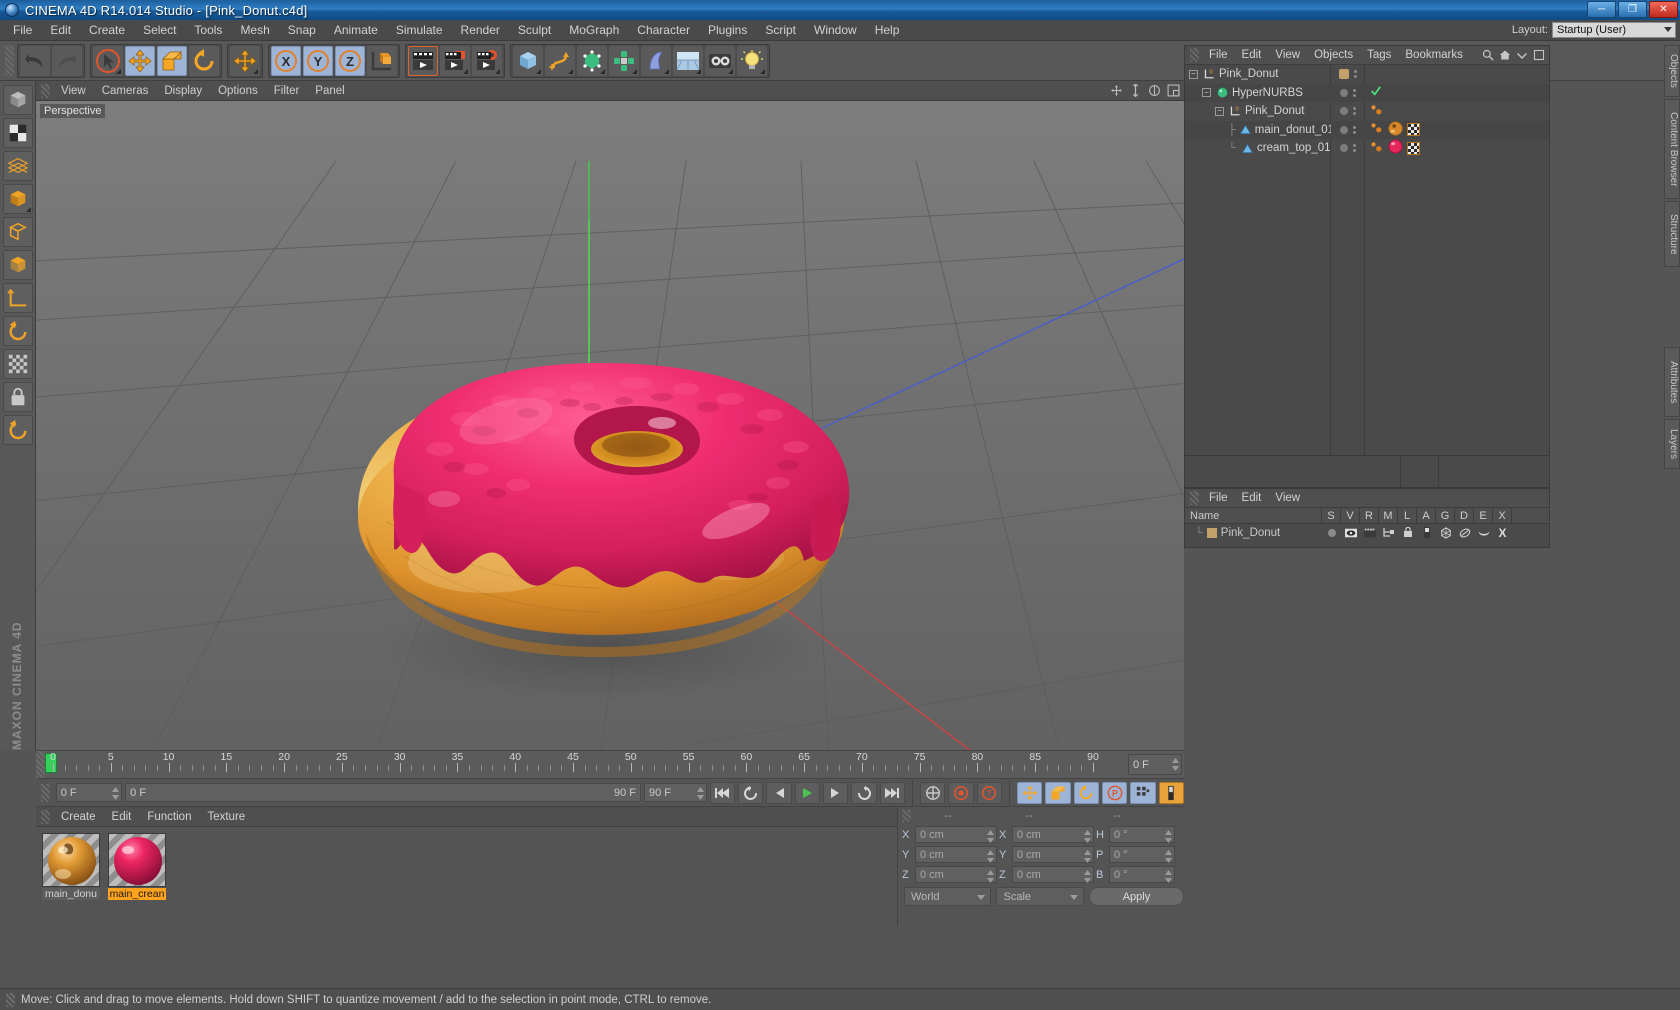 The image size is (1680, 1010). What do you see at coordinates (956, 874) in the screenshot?
I see `coord-input-position-z: 0 cm` at bounding box center [956, 874].